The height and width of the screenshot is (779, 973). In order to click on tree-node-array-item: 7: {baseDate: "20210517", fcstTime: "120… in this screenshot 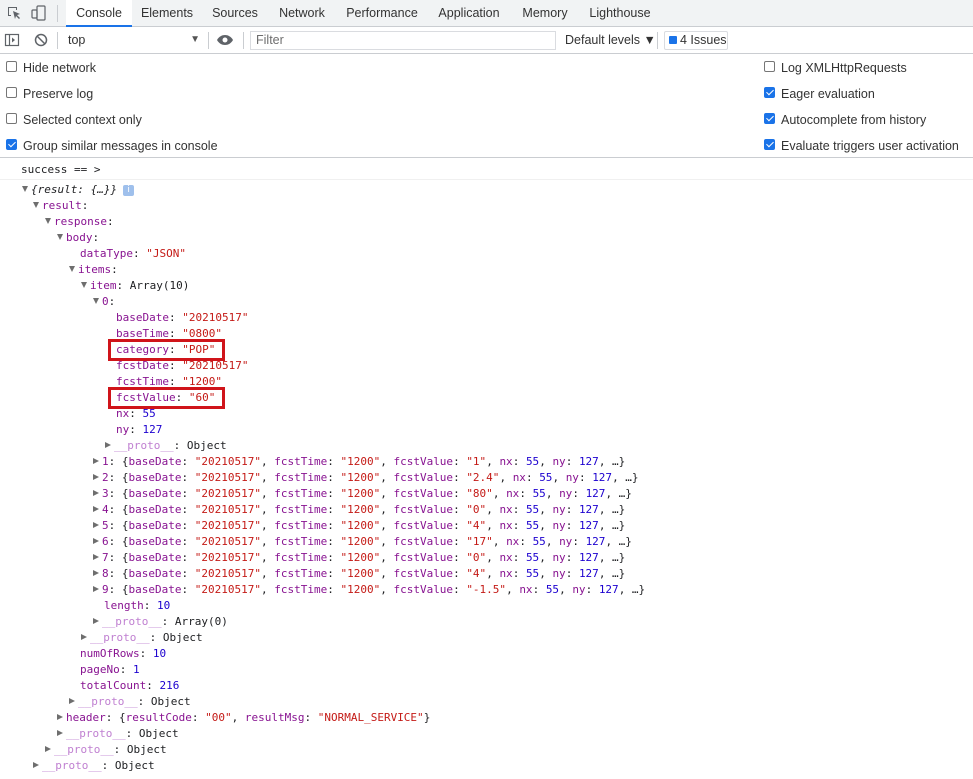, I will do `click(359, 558)`.